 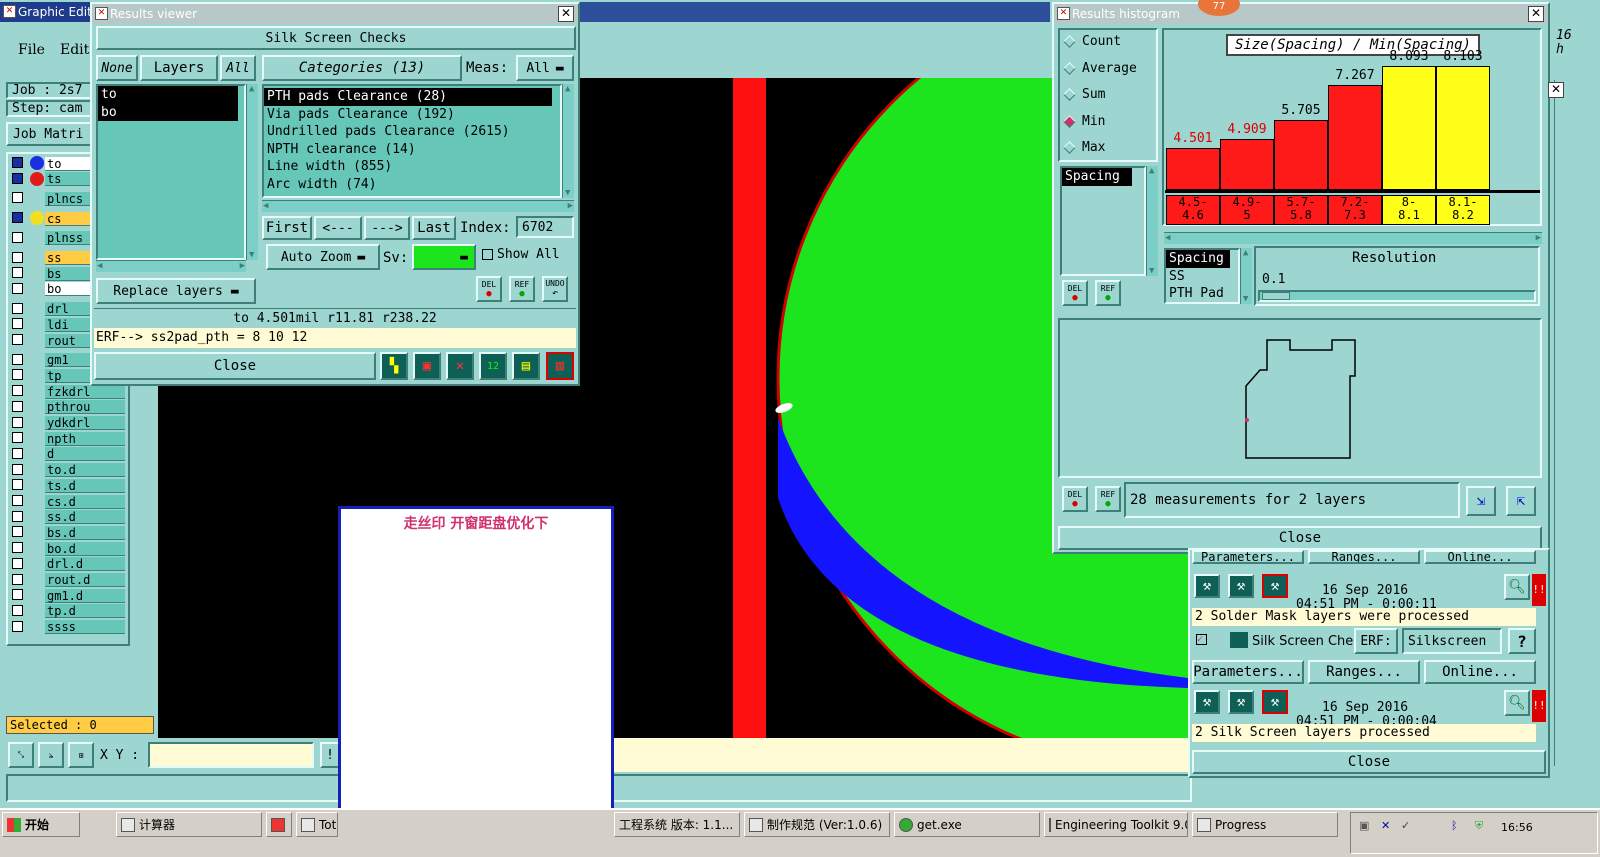 What do you see at coordinates (1385, 825) in the screenshot?
I see `tray-icon: ✕` at bounding box center [1385, 825].